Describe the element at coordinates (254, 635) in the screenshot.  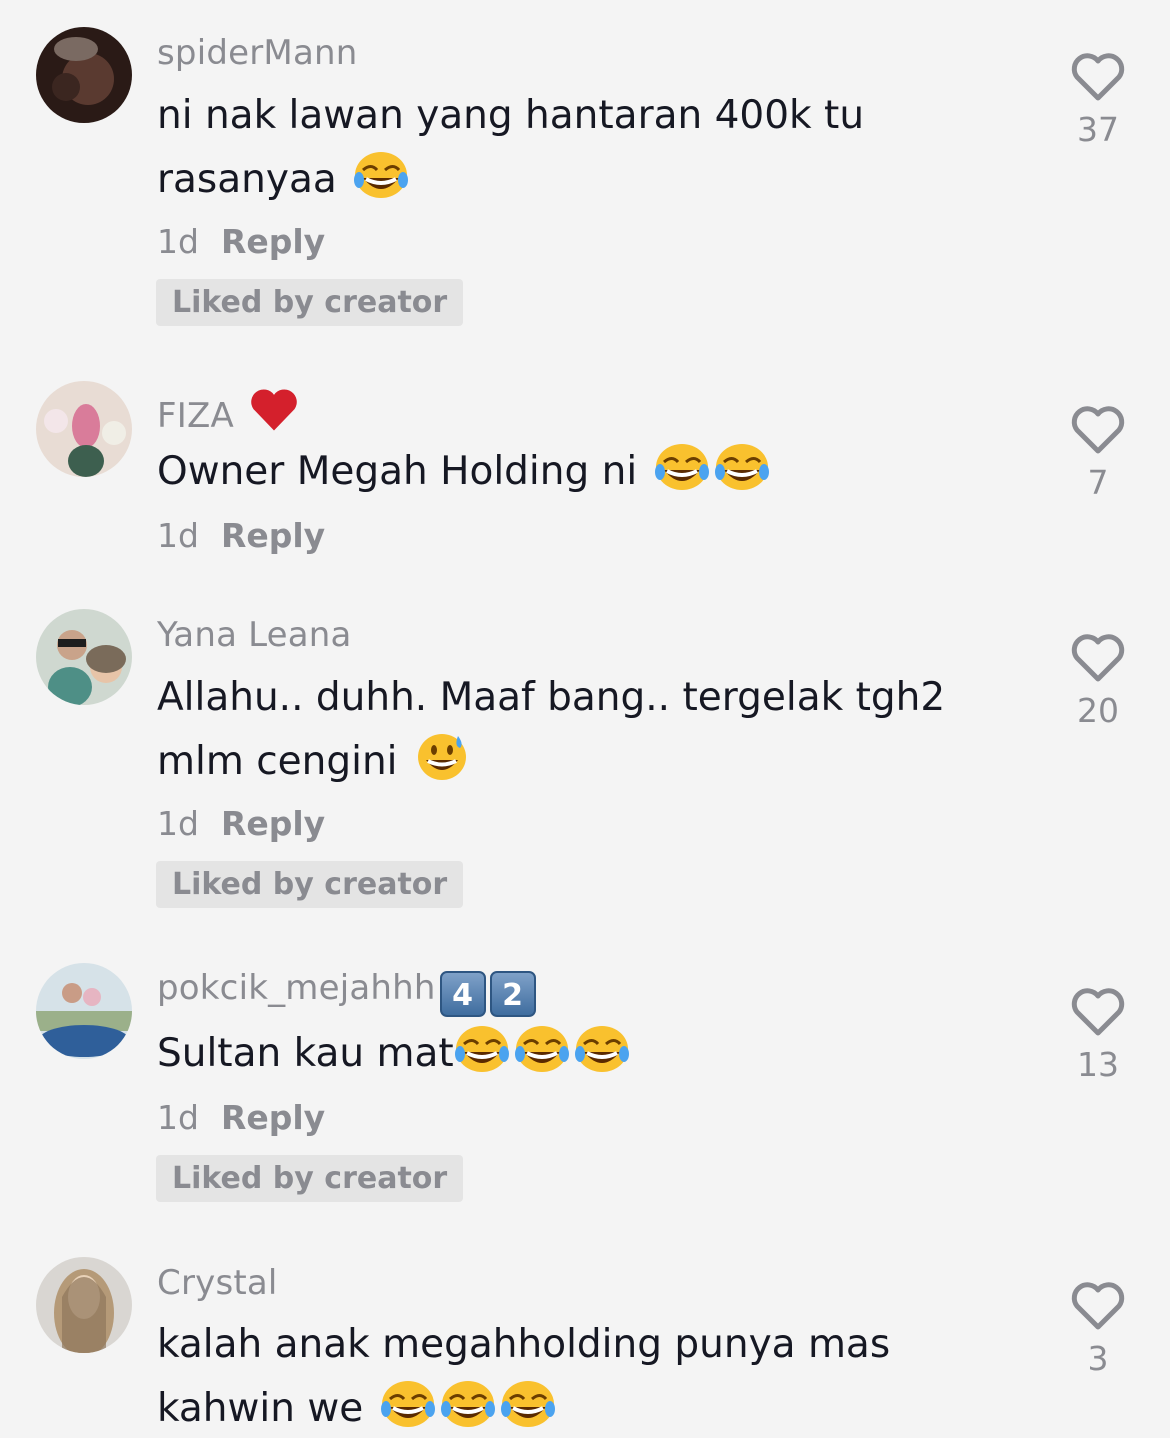
I see `comment-username: Yana Leana` at that location.